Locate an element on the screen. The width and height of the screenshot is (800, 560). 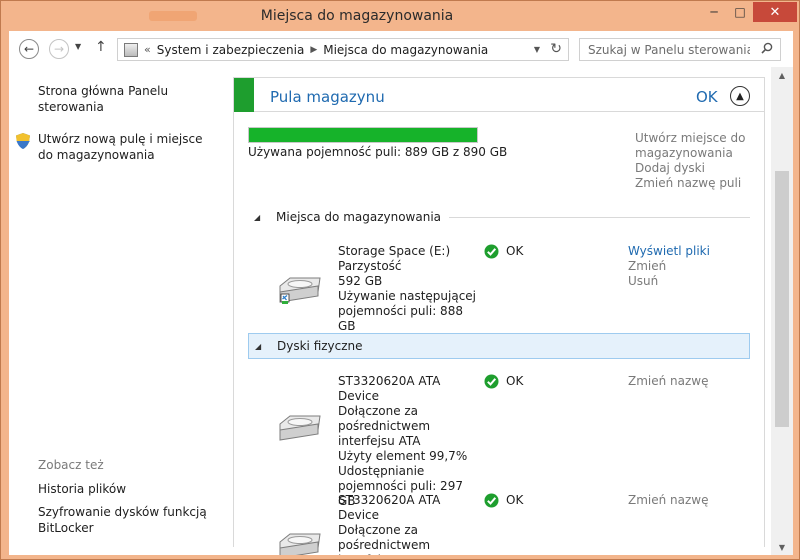
search-icon is located at coordinates (767, 48).